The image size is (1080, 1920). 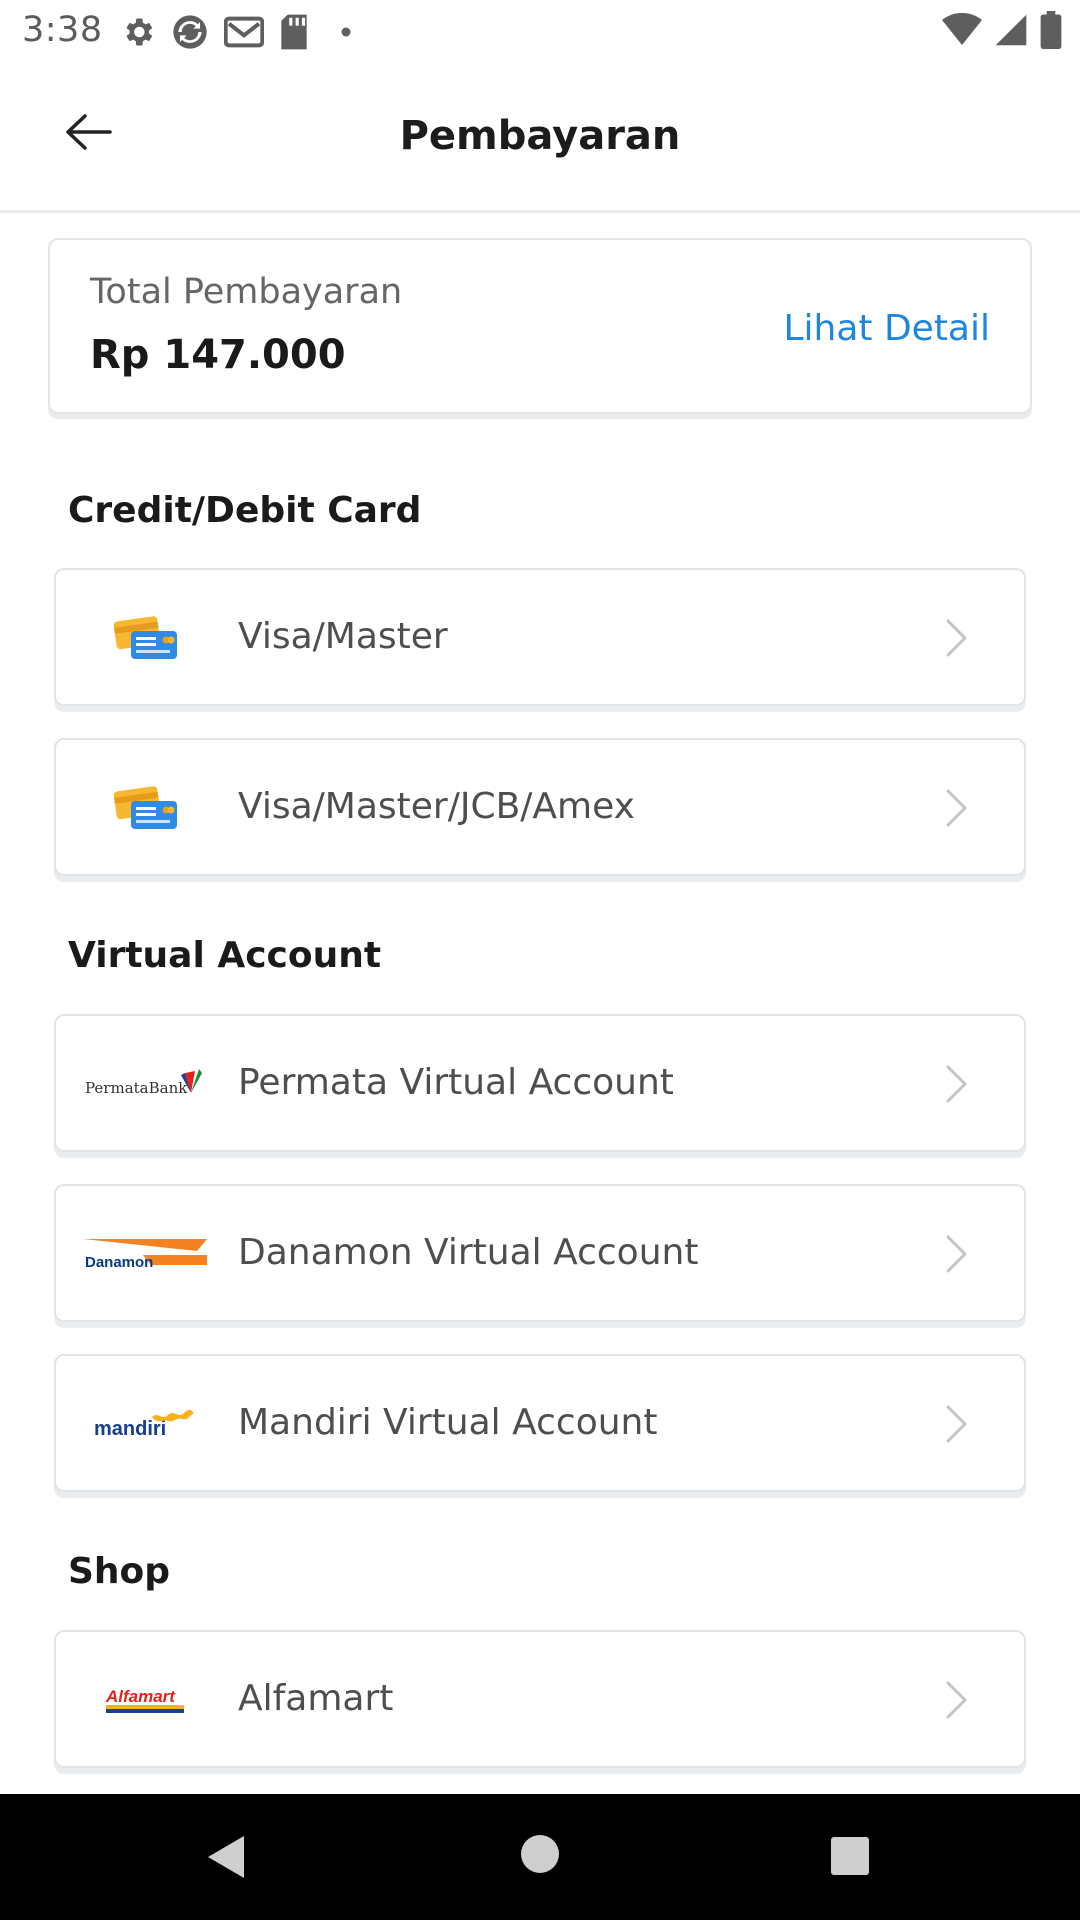 I want to click on option-label: Visa/Master, so click(x=343, y=636).